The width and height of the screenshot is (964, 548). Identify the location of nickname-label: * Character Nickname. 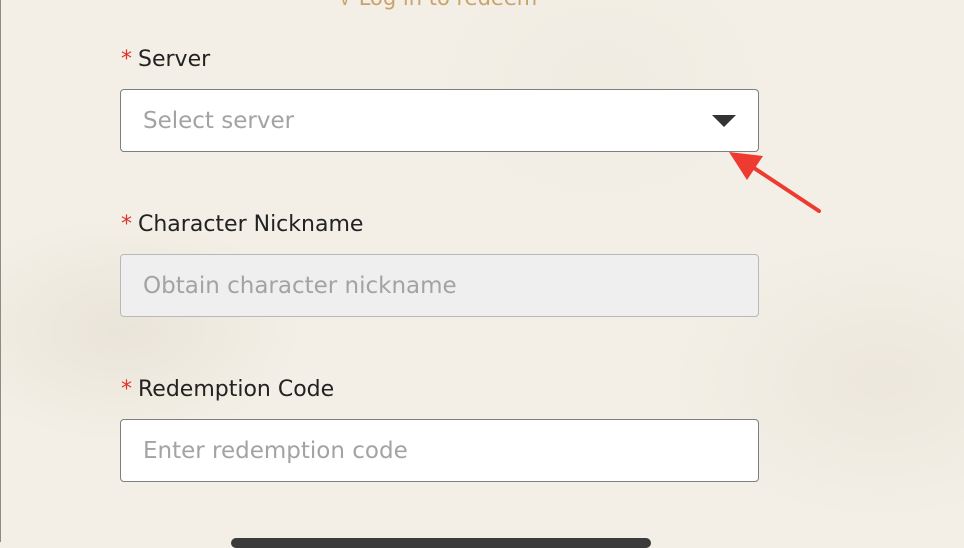
(242, 224).